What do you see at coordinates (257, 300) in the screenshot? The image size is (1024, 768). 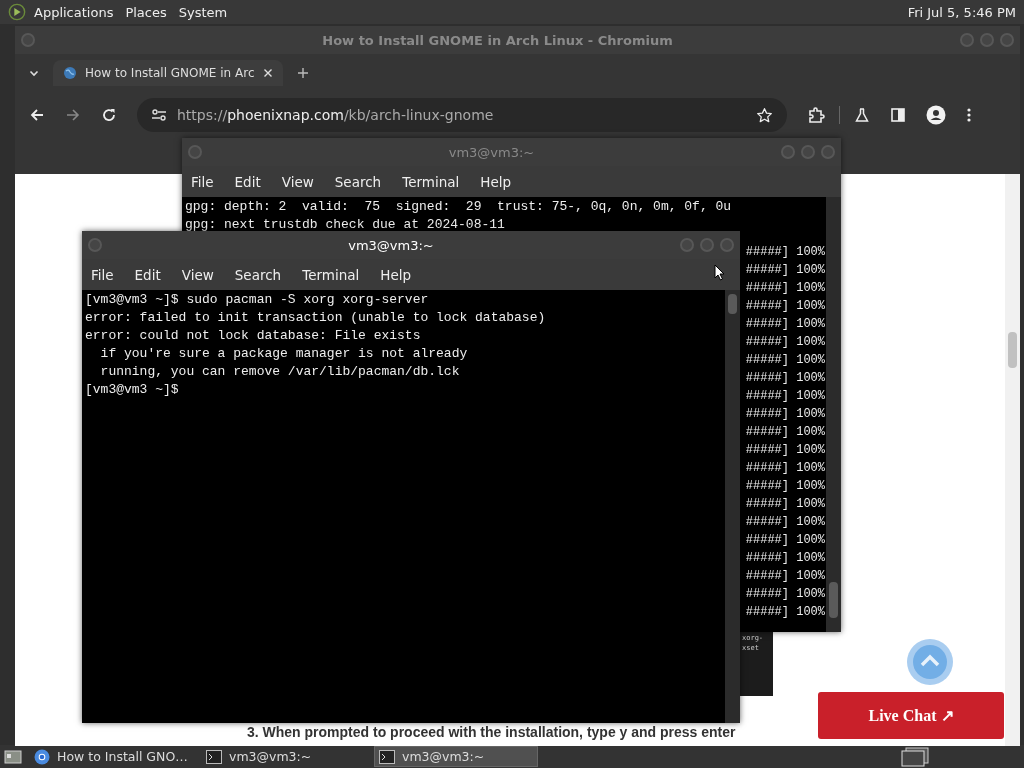 I see `terminal-line: [vm3@vm3 ~]$ sudo pacman -S xorg xorg-server` at bounding box center [257, 300].